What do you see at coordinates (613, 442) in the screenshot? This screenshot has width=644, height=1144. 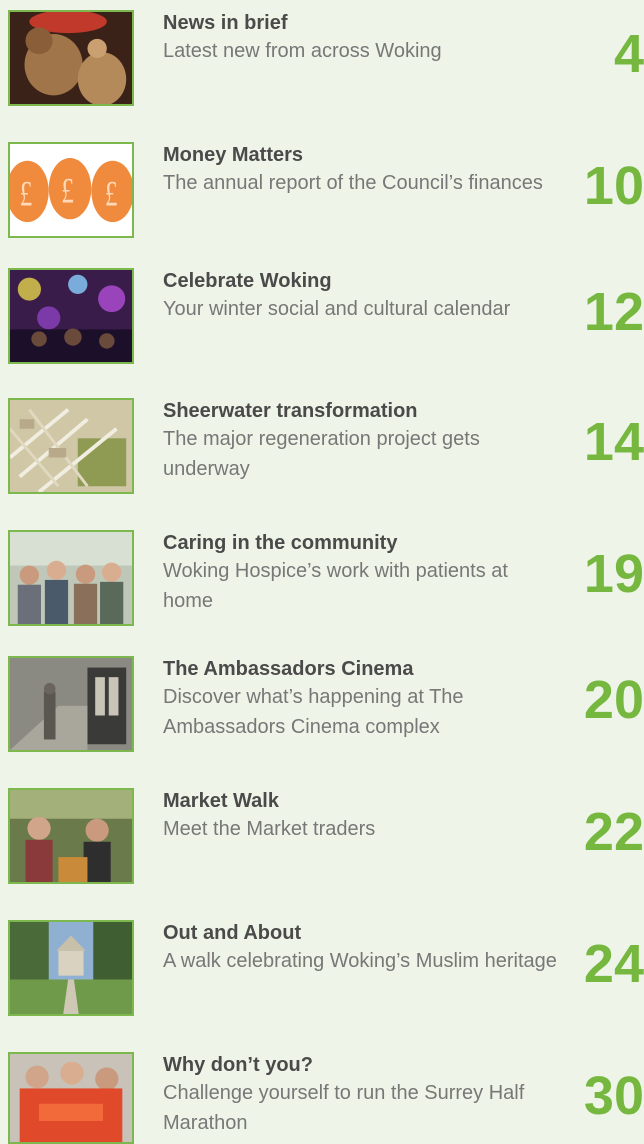 I see `page-number: 14` at bounding box center [613, 442].